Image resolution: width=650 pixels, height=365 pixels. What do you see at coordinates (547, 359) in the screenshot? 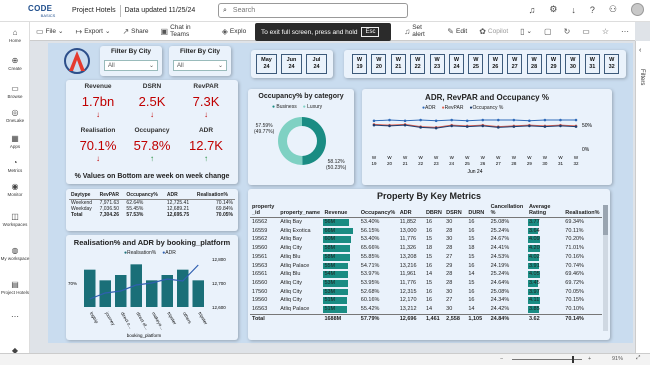
I see `zoom-slider` at bounding box center [547, 359].